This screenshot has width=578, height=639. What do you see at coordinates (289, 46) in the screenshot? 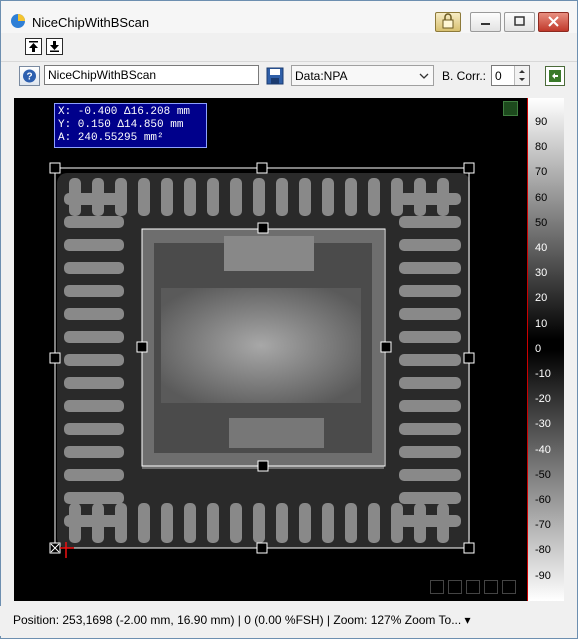
I see `layer-toolbar` at bounding box center [289, 46].